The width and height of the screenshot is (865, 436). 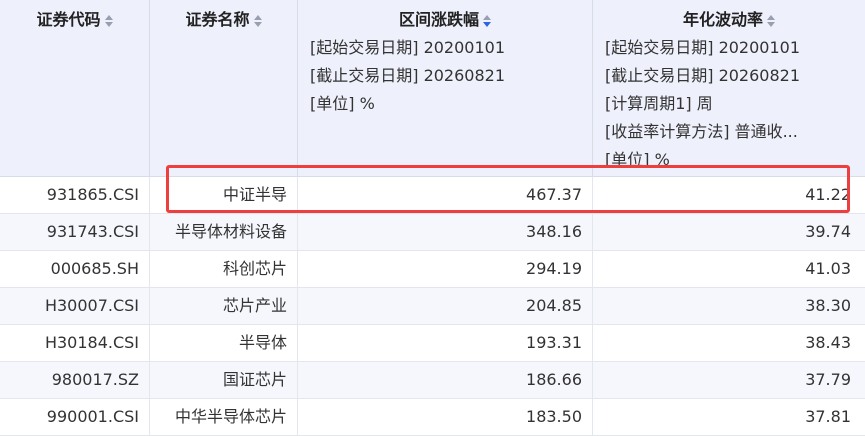 I want to click on cell-change: 467.37, so click(x=444, y=195).